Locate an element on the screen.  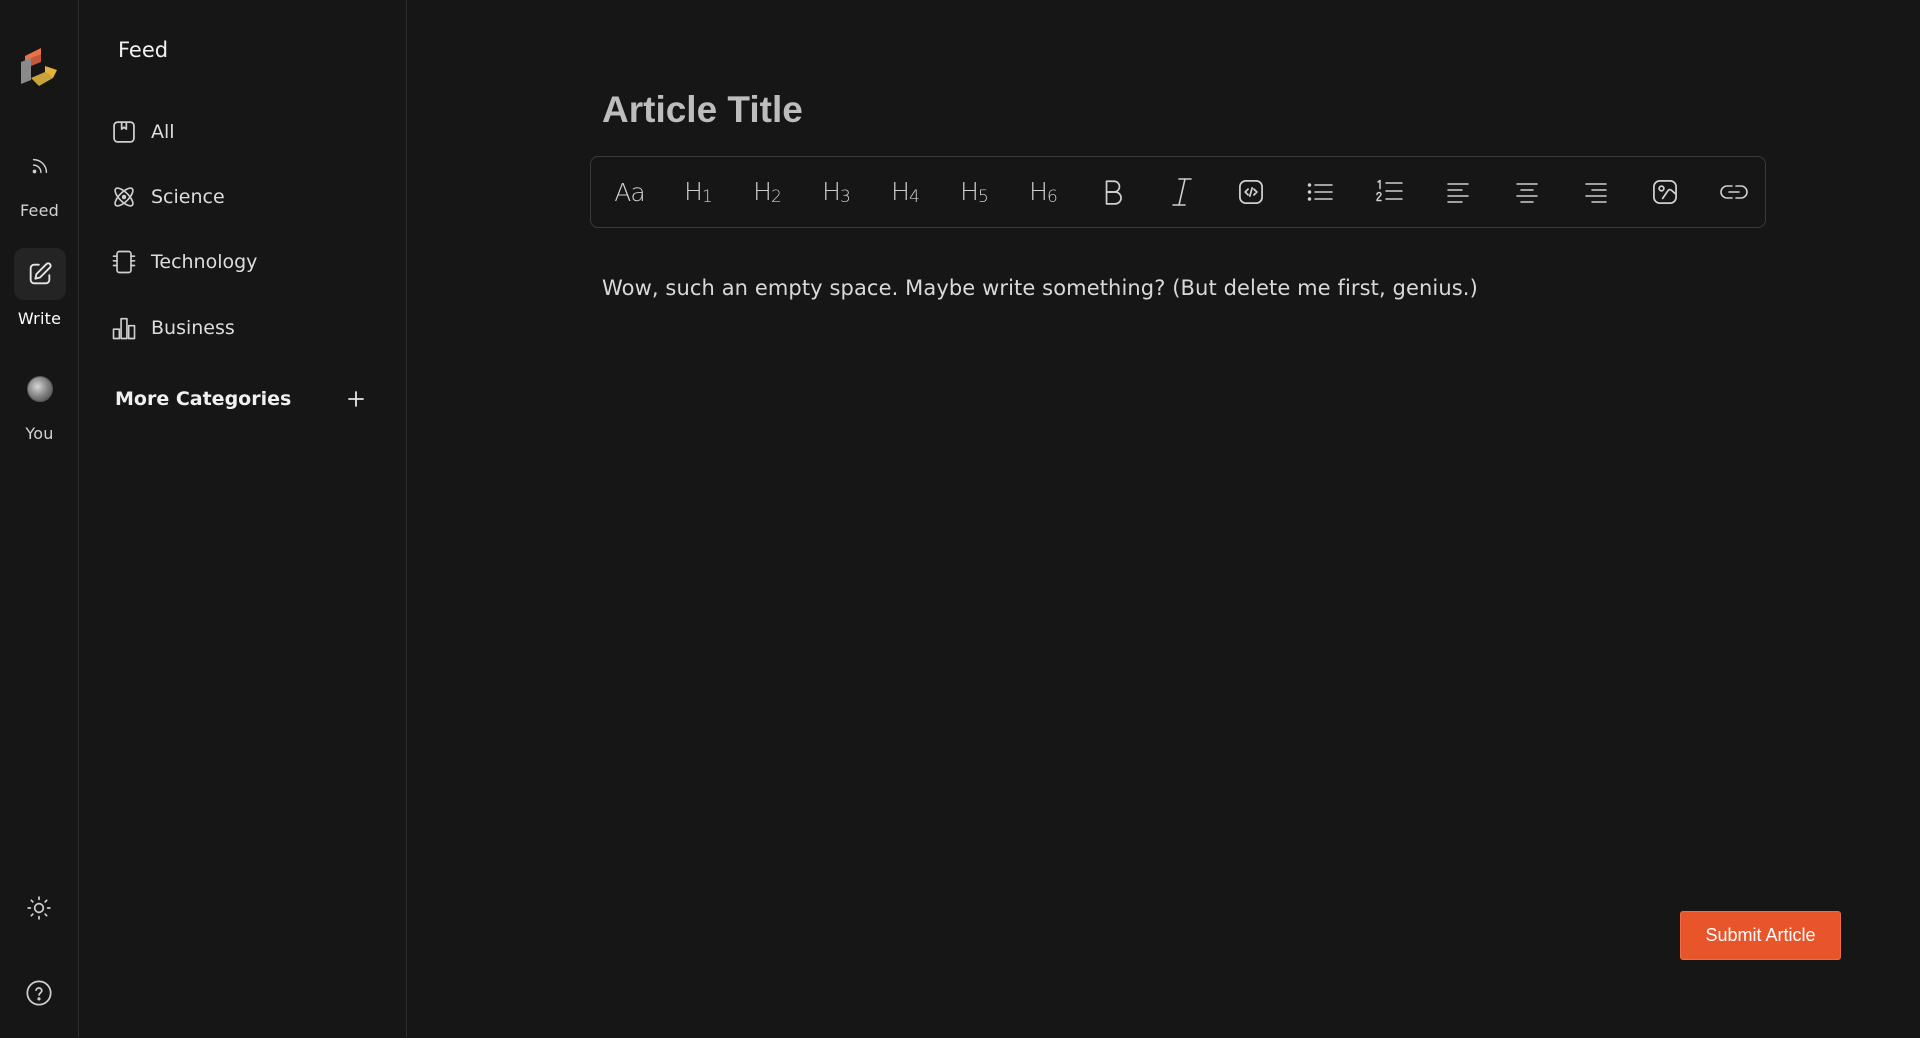
italic-icon is located at coordinates (1181, 192).